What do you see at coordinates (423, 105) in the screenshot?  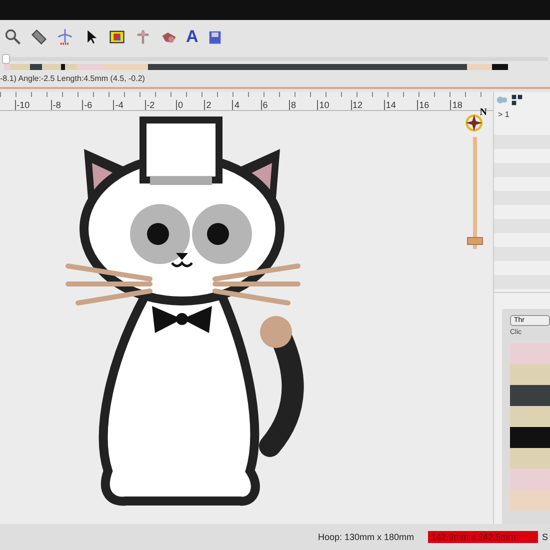 I see `ruler-label: 16` at bounding box center [423, 105].